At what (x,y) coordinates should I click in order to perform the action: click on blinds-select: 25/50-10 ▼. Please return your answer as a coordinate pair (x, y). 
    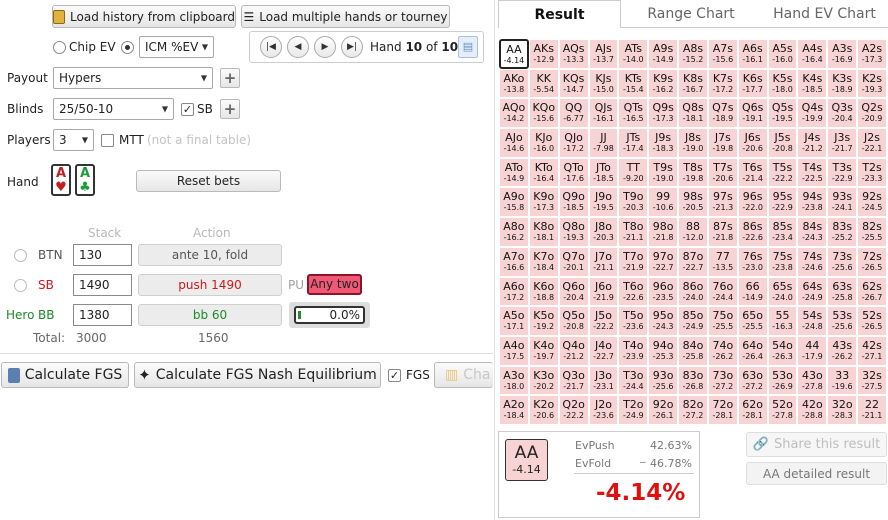
    Looking at the image, I should click on (113, 109).